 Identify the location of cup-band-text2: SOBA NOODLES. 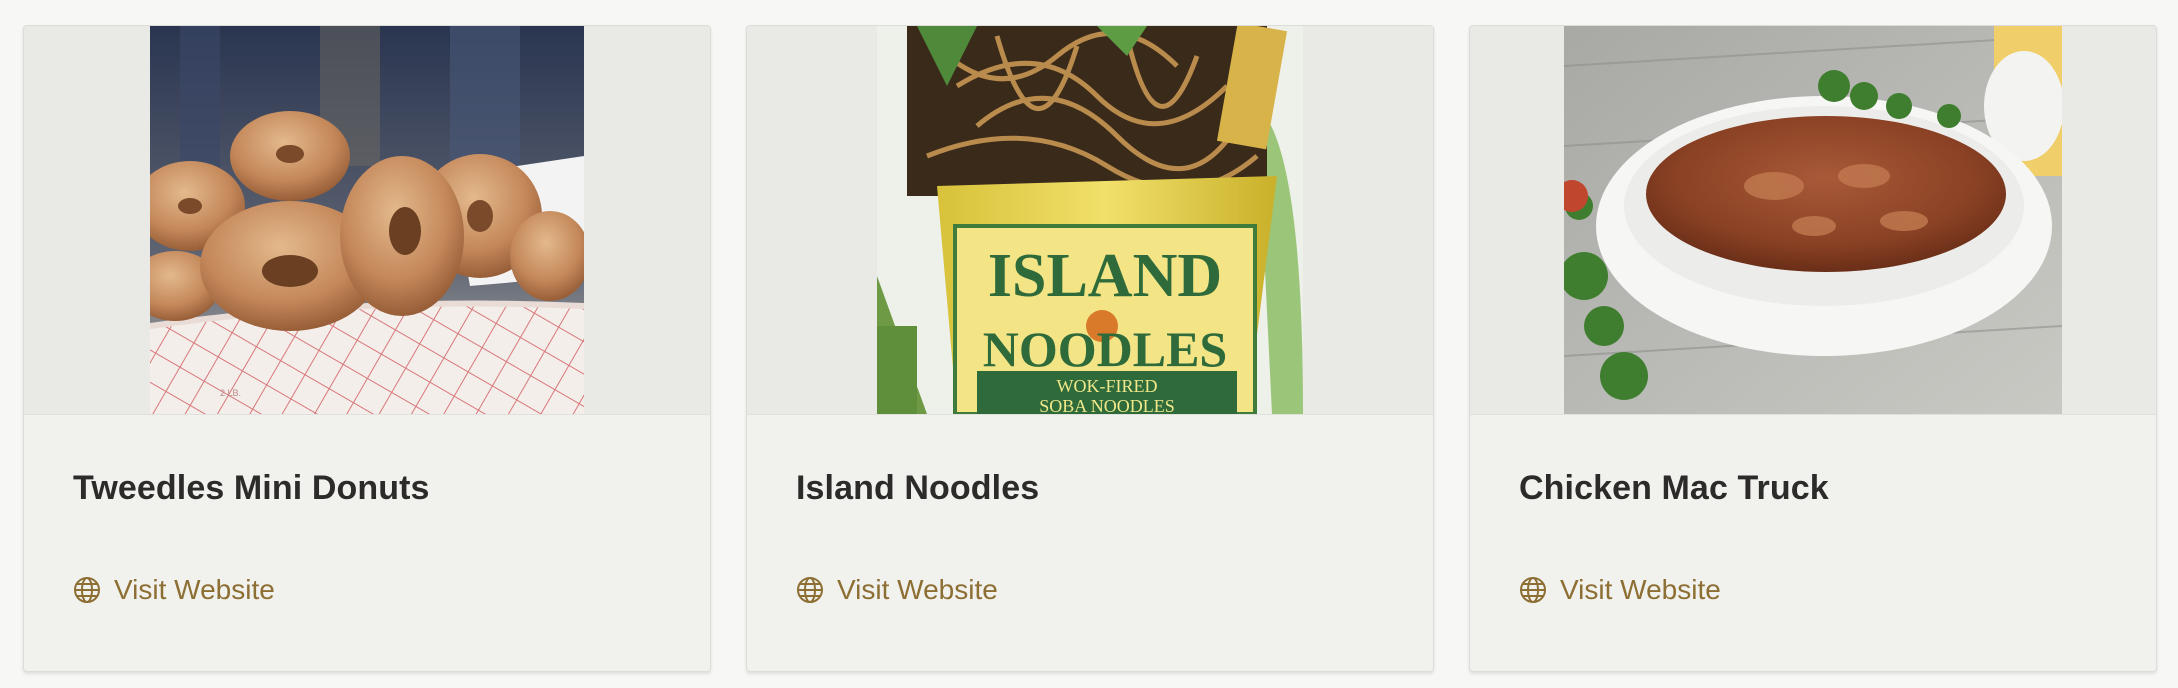
(1107, 405).